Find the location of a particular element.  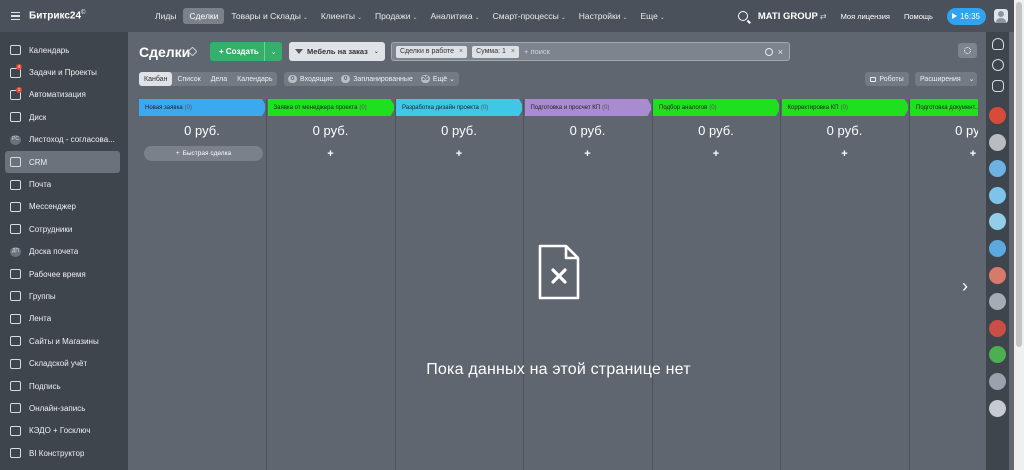

filter-chip: Сделки в работе × is located at coordinates (432, 51).